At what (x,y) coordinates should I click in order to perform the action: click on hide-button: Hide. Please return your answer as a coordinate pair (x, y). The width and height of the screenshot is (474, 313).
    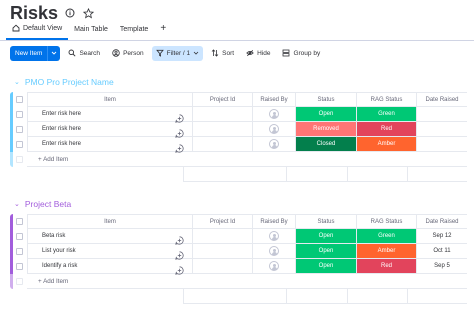
    Looking at the image, I should click on (258, 53).